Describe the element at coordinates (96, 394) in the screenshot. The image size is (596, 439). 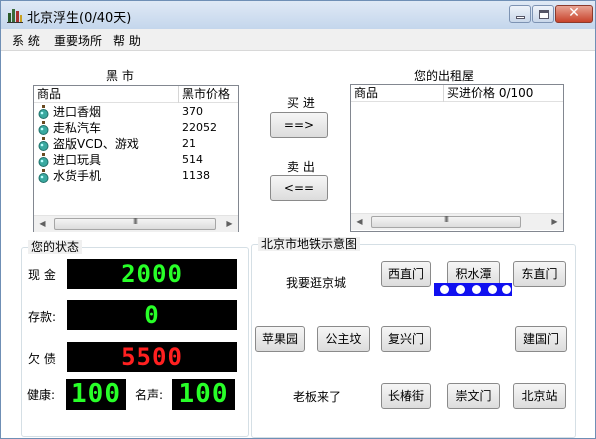
I see `health-display: 100` at that location.